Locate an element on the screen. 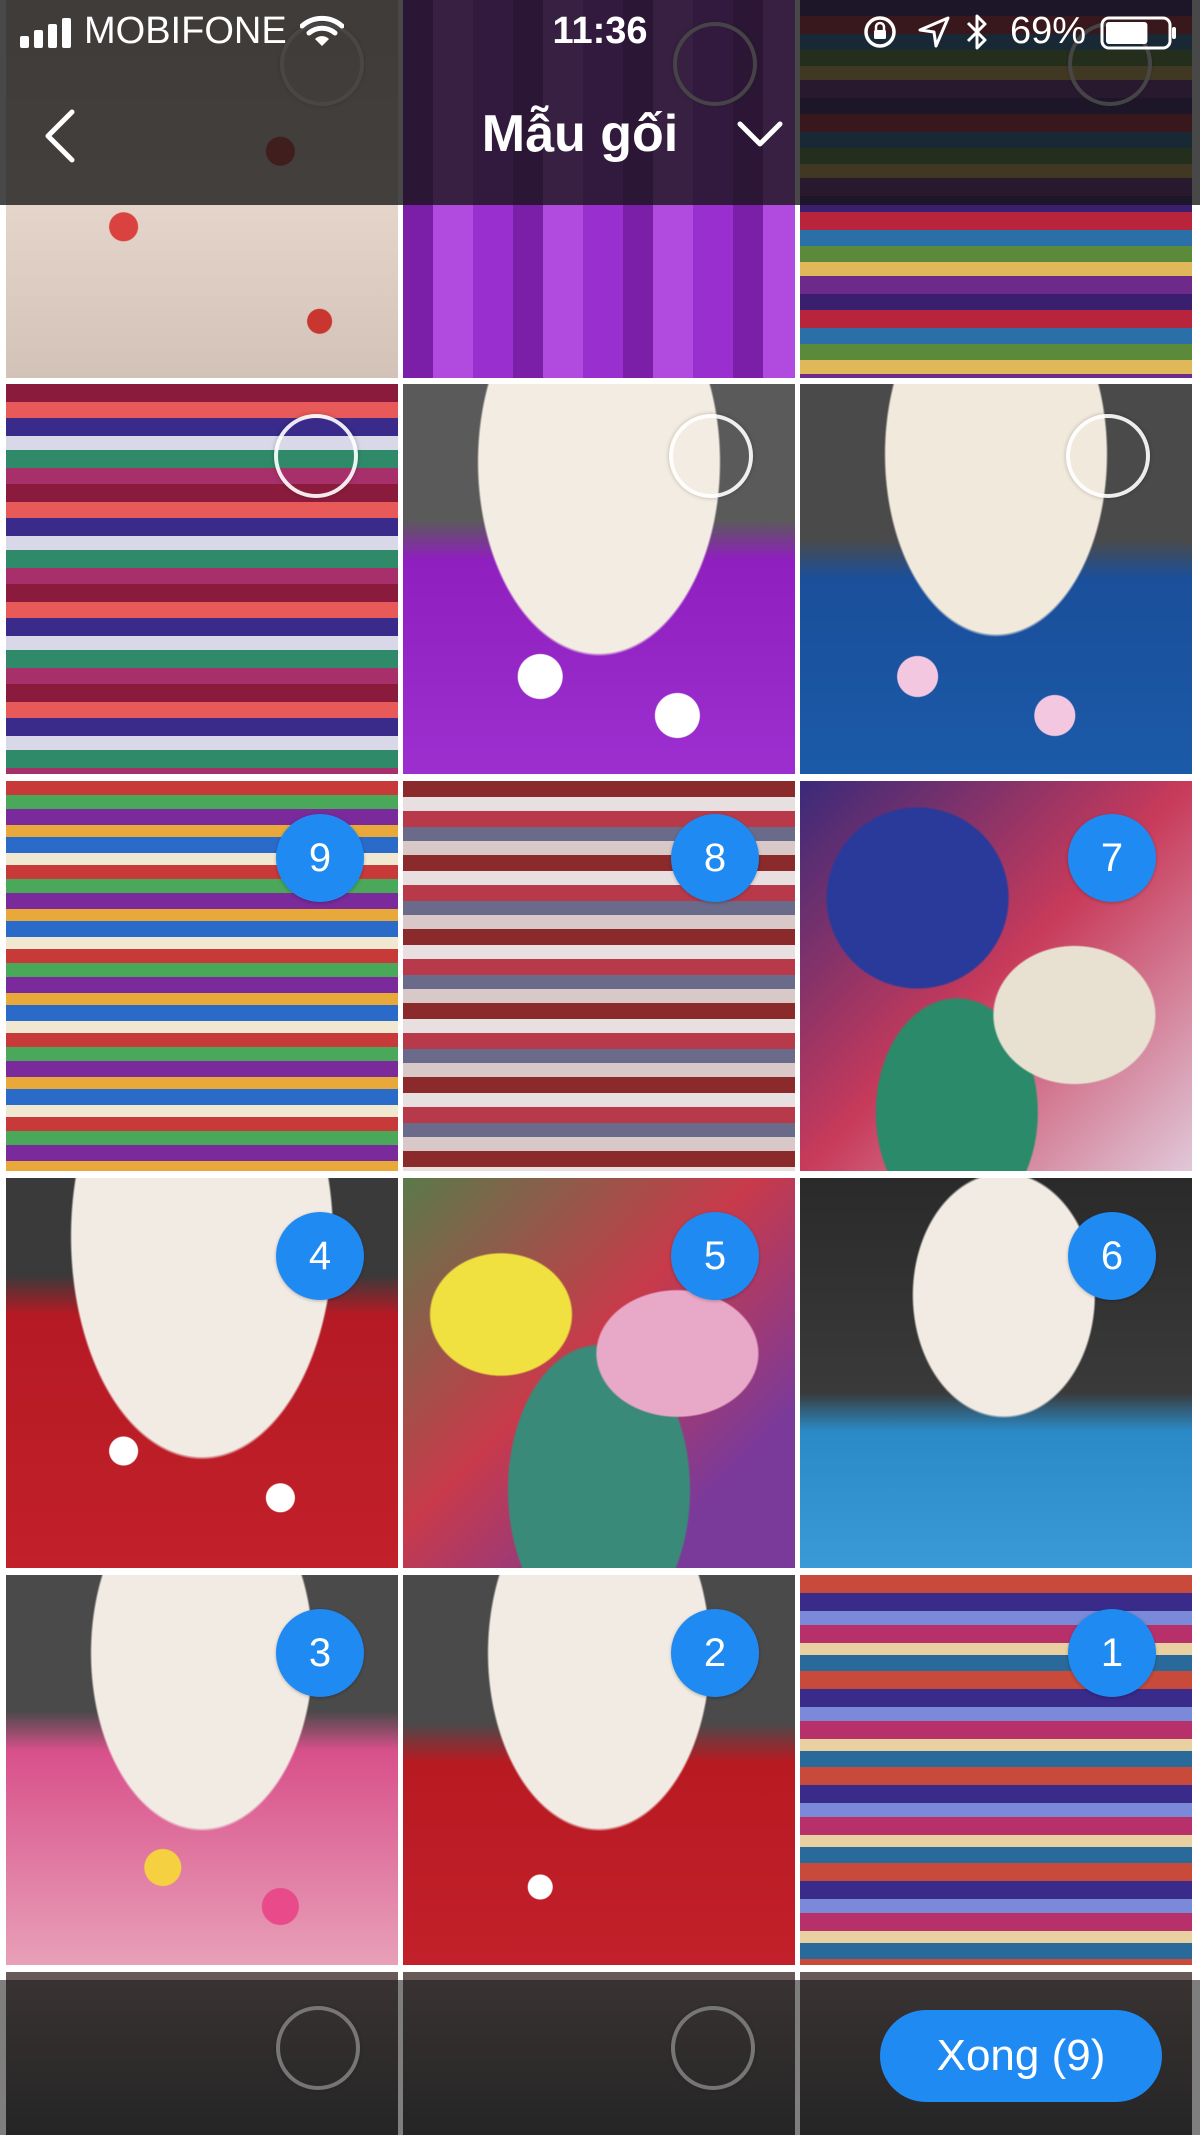 This screenshot has height=2135, width=1200. battery-icon is located at coordinates (1138, 33).